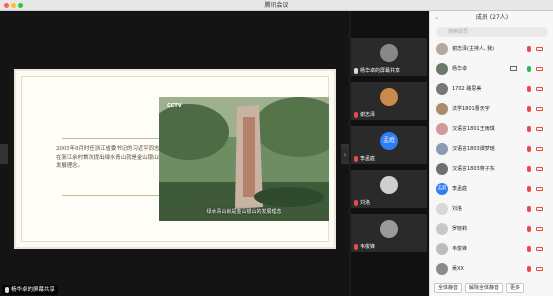  Describe the element at coordinates (368, 159) in the screenshot. I see `tile-name: 李孟庭` at that location.